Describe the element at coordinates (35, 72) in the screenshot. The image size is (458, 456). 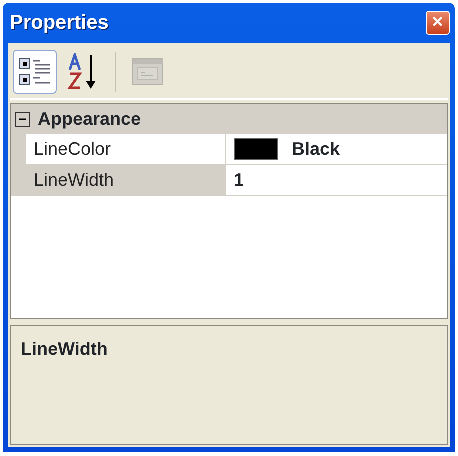
I see `categorized-view-button` at that location.